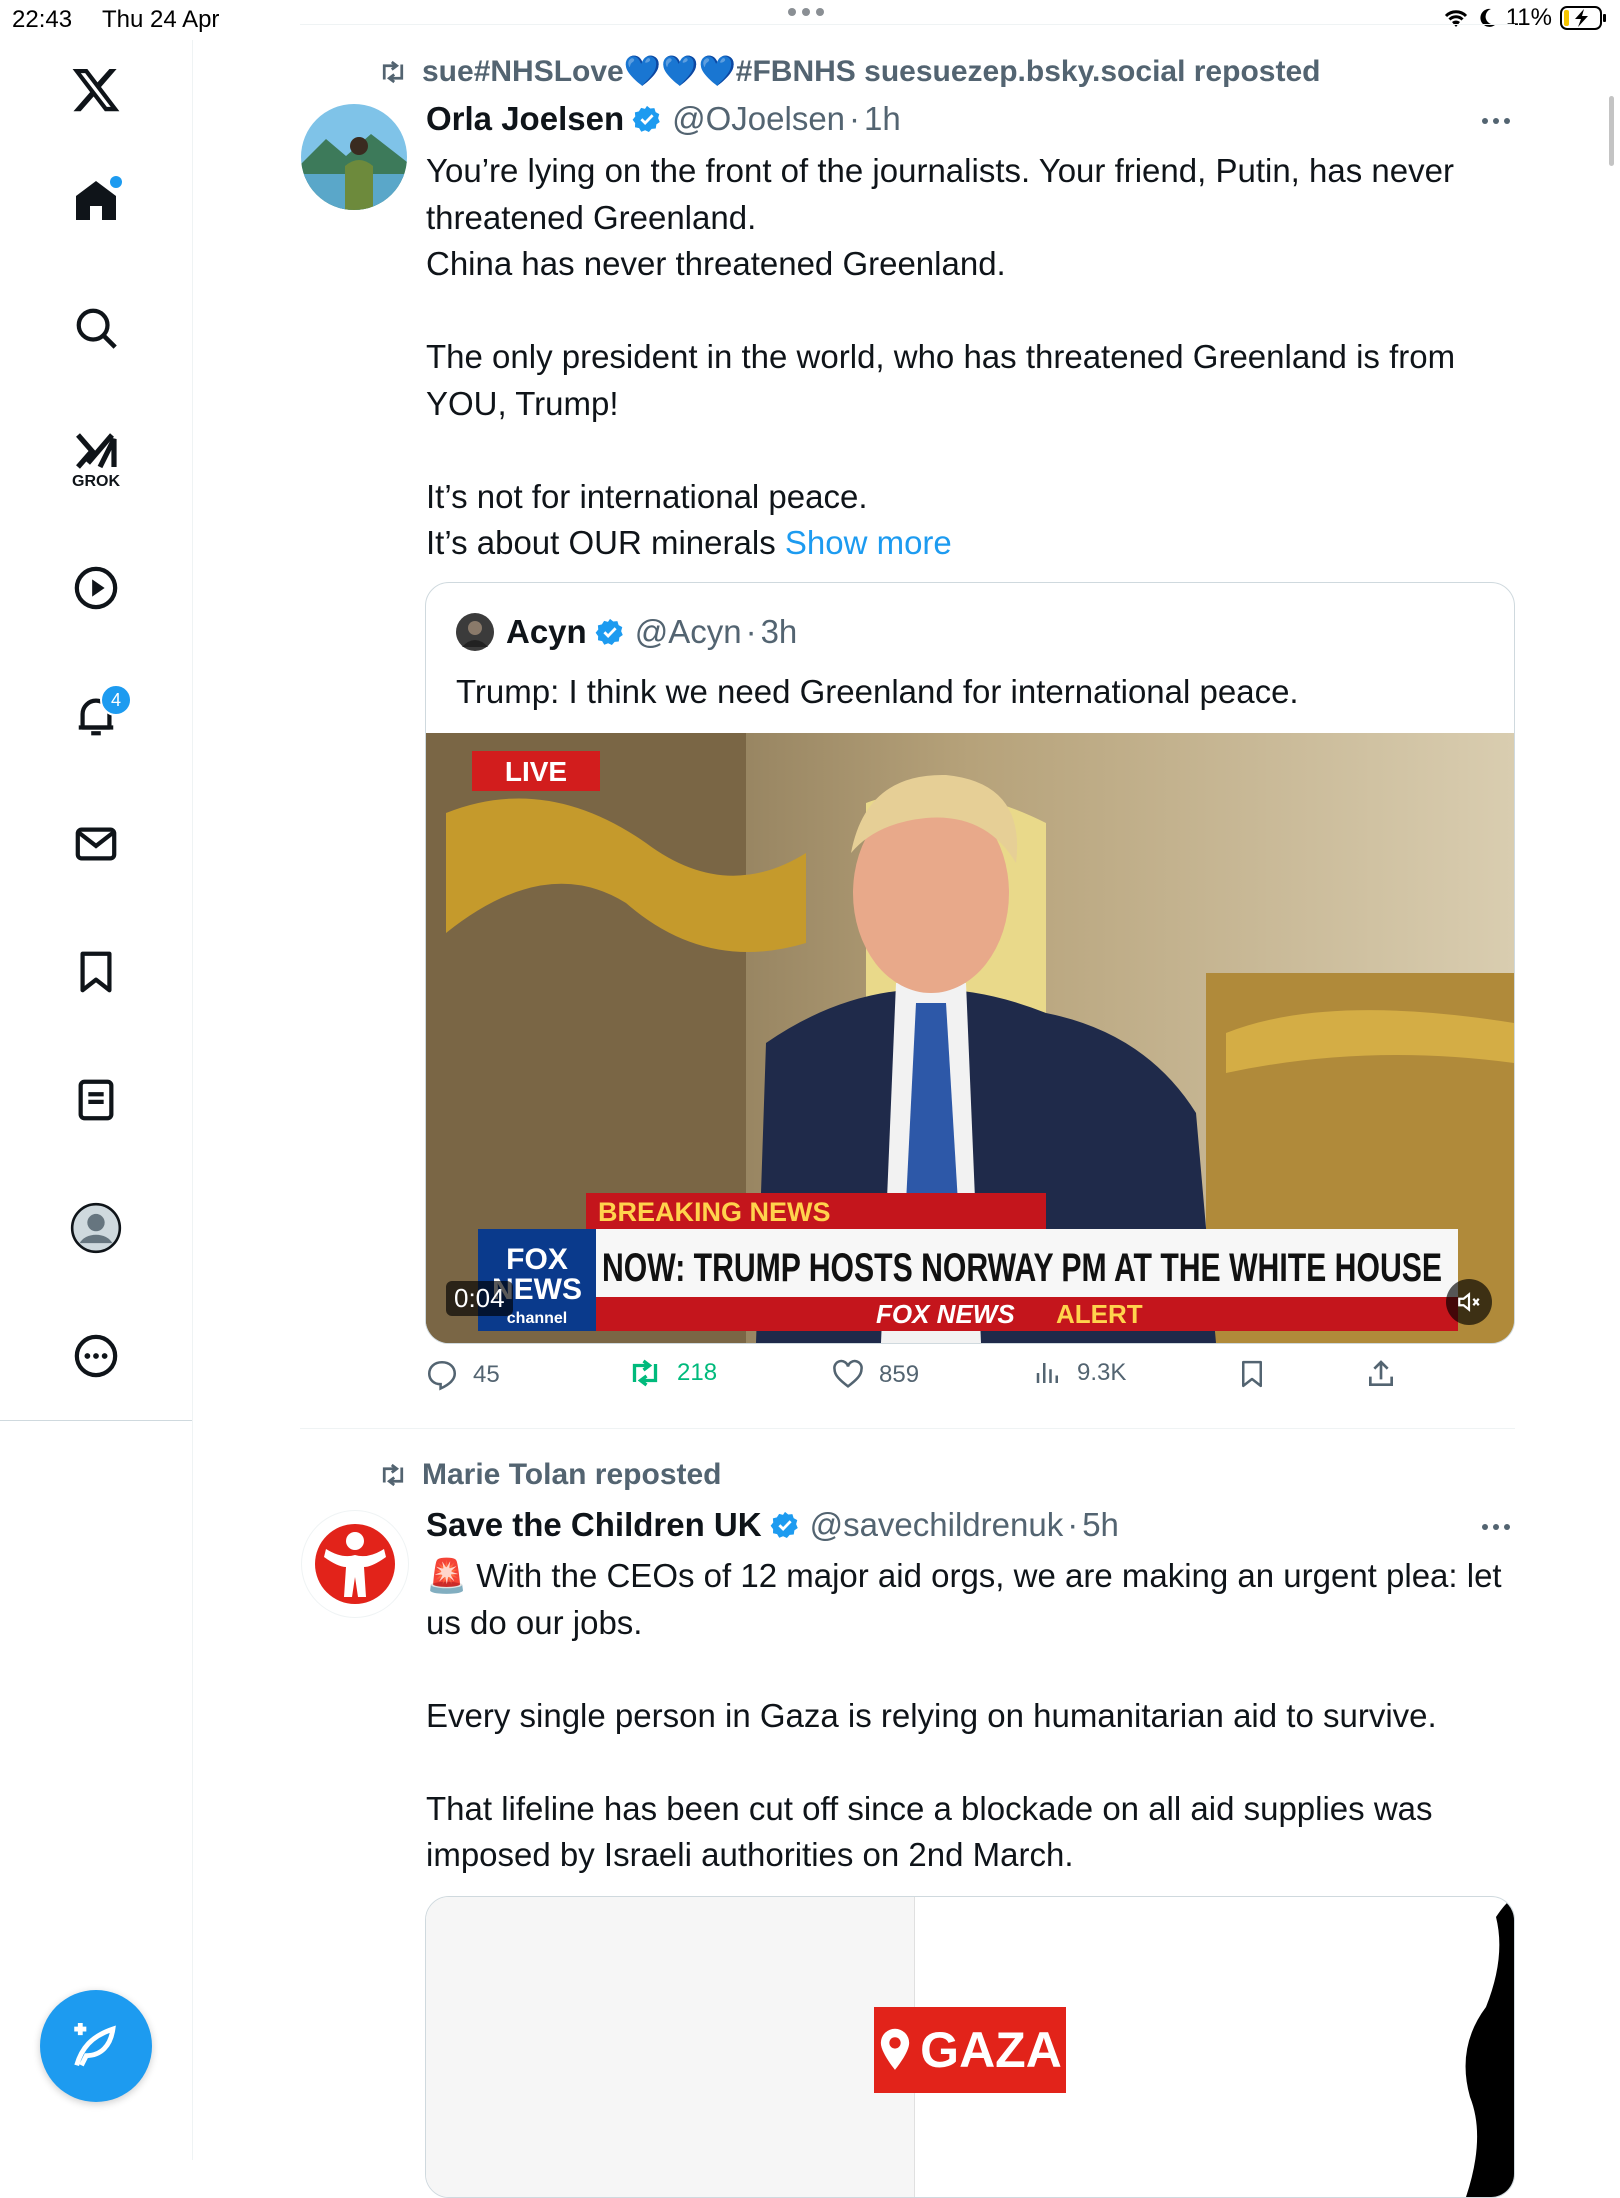 The height and width of the screenshot is (2198, 1620). I want to click on multitasking-dots-icon, so click(806, 12).